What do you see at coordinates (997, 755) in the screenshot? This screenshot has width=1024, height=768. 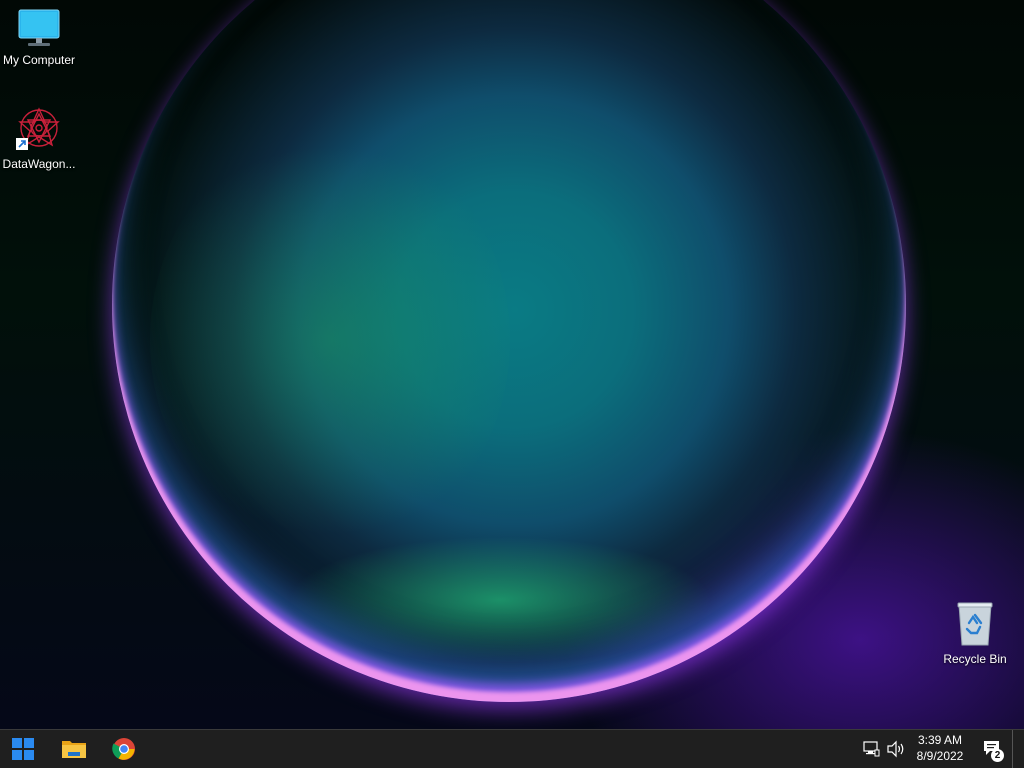 I see `notification-count-badge: 2` at bounding box center [997, 755].